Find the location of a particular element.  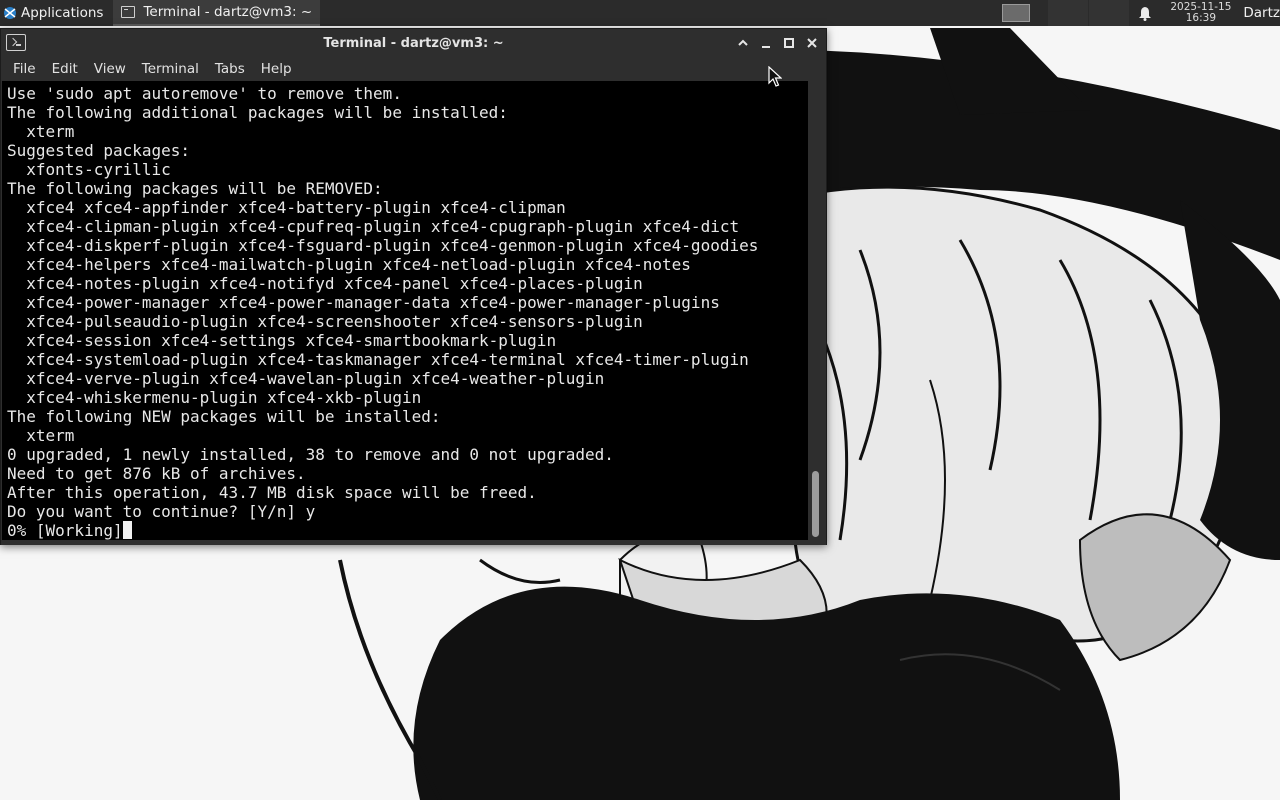

close-button is located at coordinates (812, 43).